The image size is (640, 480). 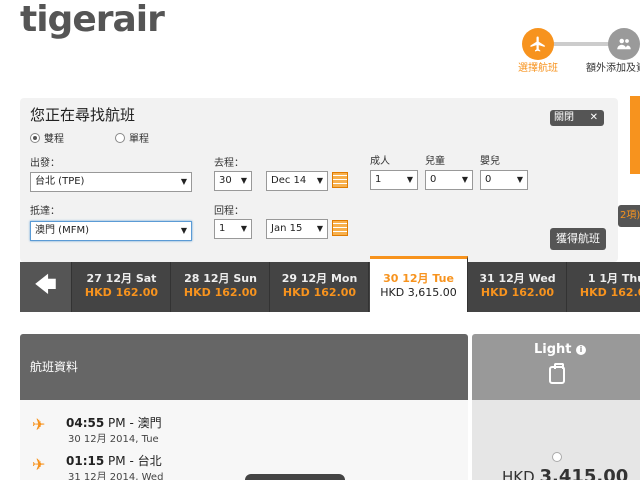 What do you see at coordinates (114, 423) in the screenshot?
I see `flight-departure-time: 04:55 PM - 澳門` at bounding box center [114, 423].